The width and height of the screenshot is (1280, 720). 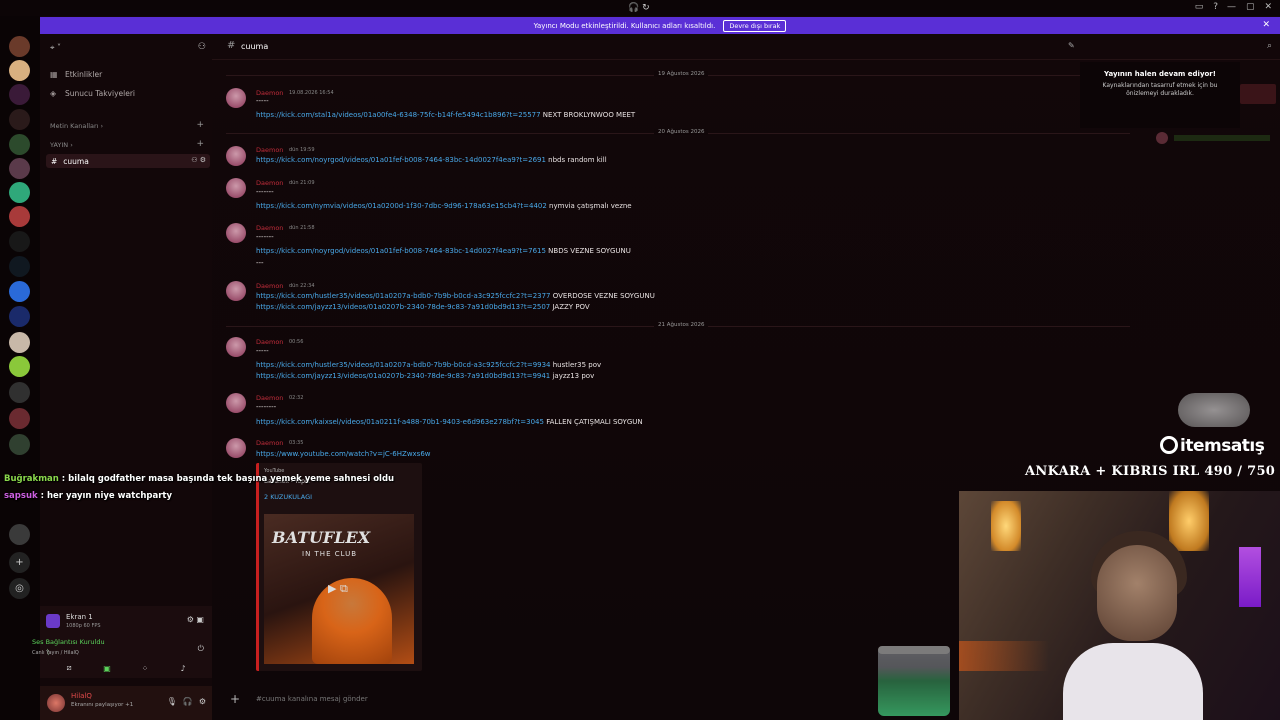 I want to click on headset-icon: 🎧 ↻, so click(x=639, y=8).